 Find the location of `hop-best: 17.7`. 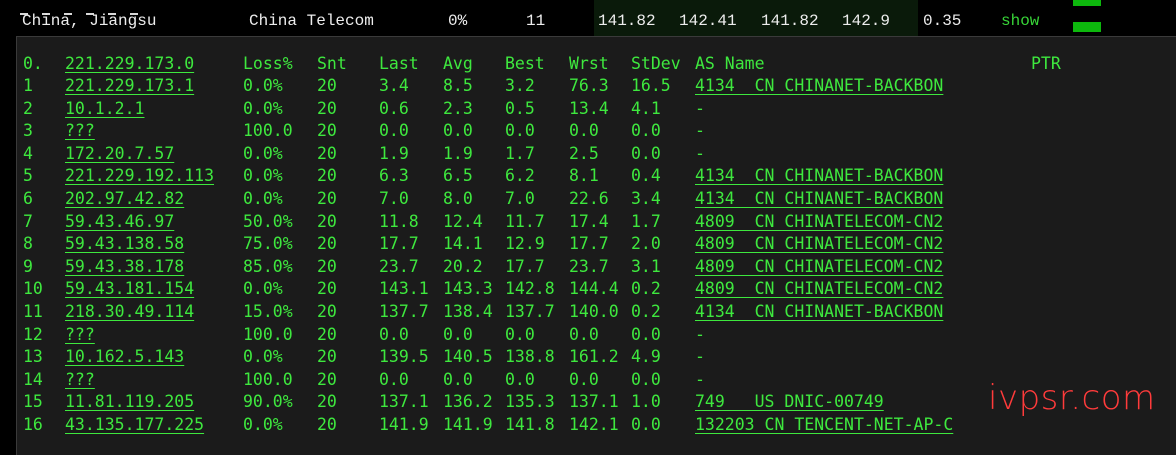

hop-best: 17.7 is located at coordinates (525, 266).